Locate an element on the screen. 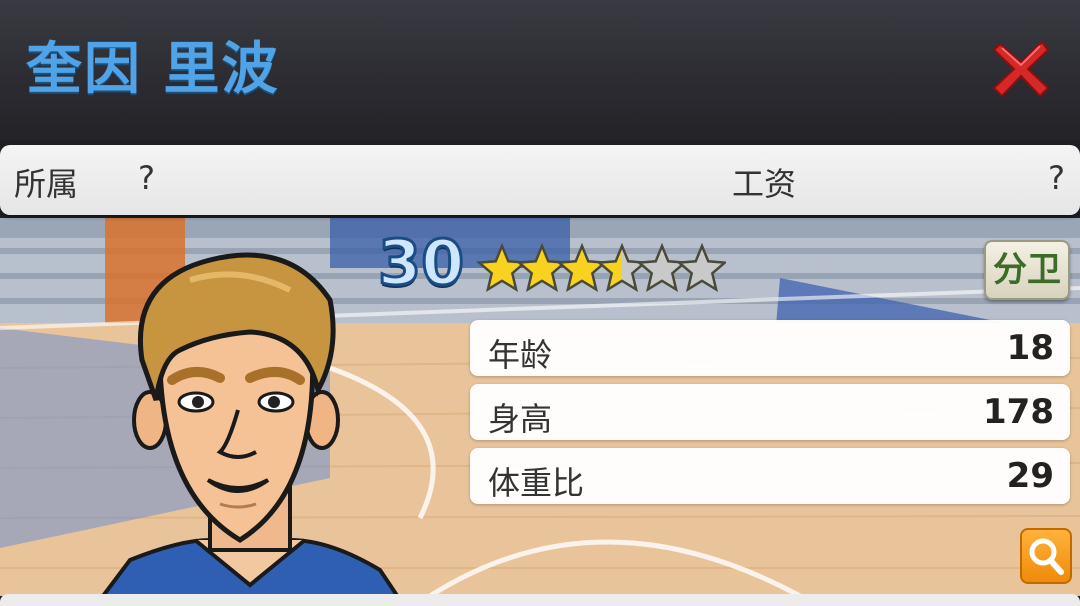 Image resolution: width=1080 pixels, height=606 pixels. stat-label: 身高 is located at coordinates (520, 419).